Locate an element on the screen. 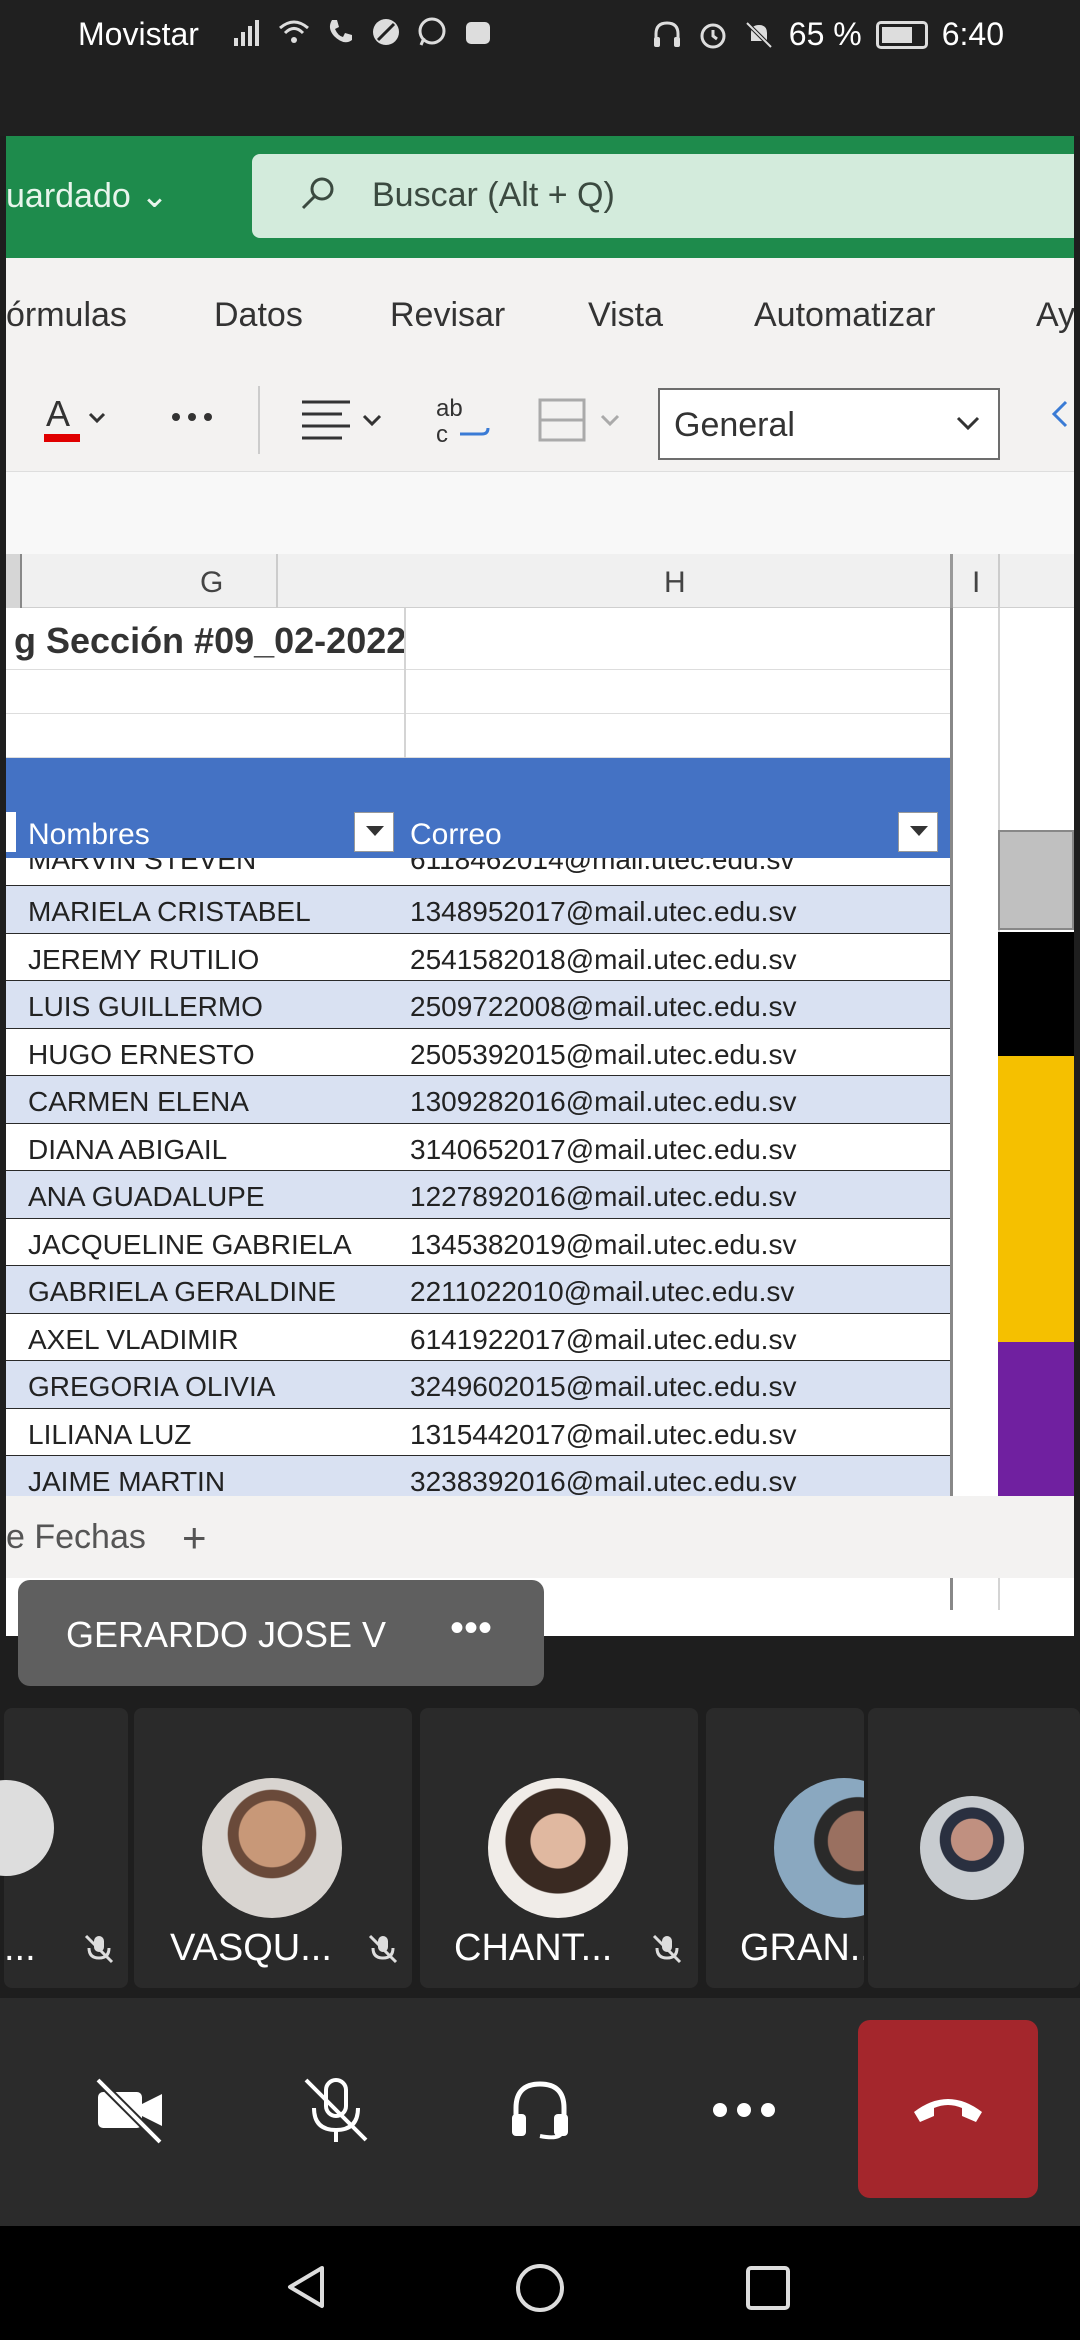 The width and height of the screenshot is (1080, 2340). tab-ayuda: Ay is located at coordinates (1055, 315).